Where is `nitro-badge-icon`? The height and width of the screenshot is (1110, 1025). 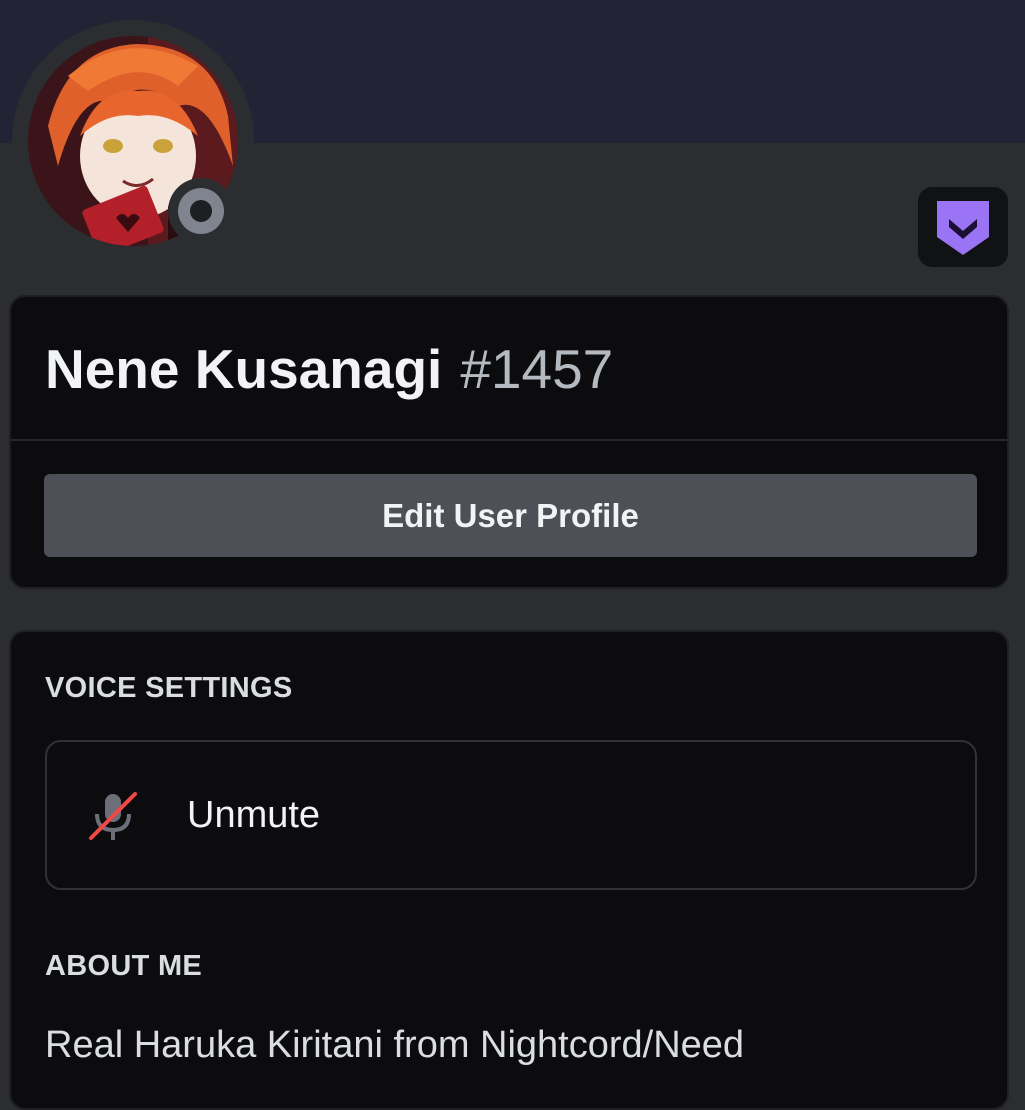
nitro-badge-icon is located at coordinates (963, 227).